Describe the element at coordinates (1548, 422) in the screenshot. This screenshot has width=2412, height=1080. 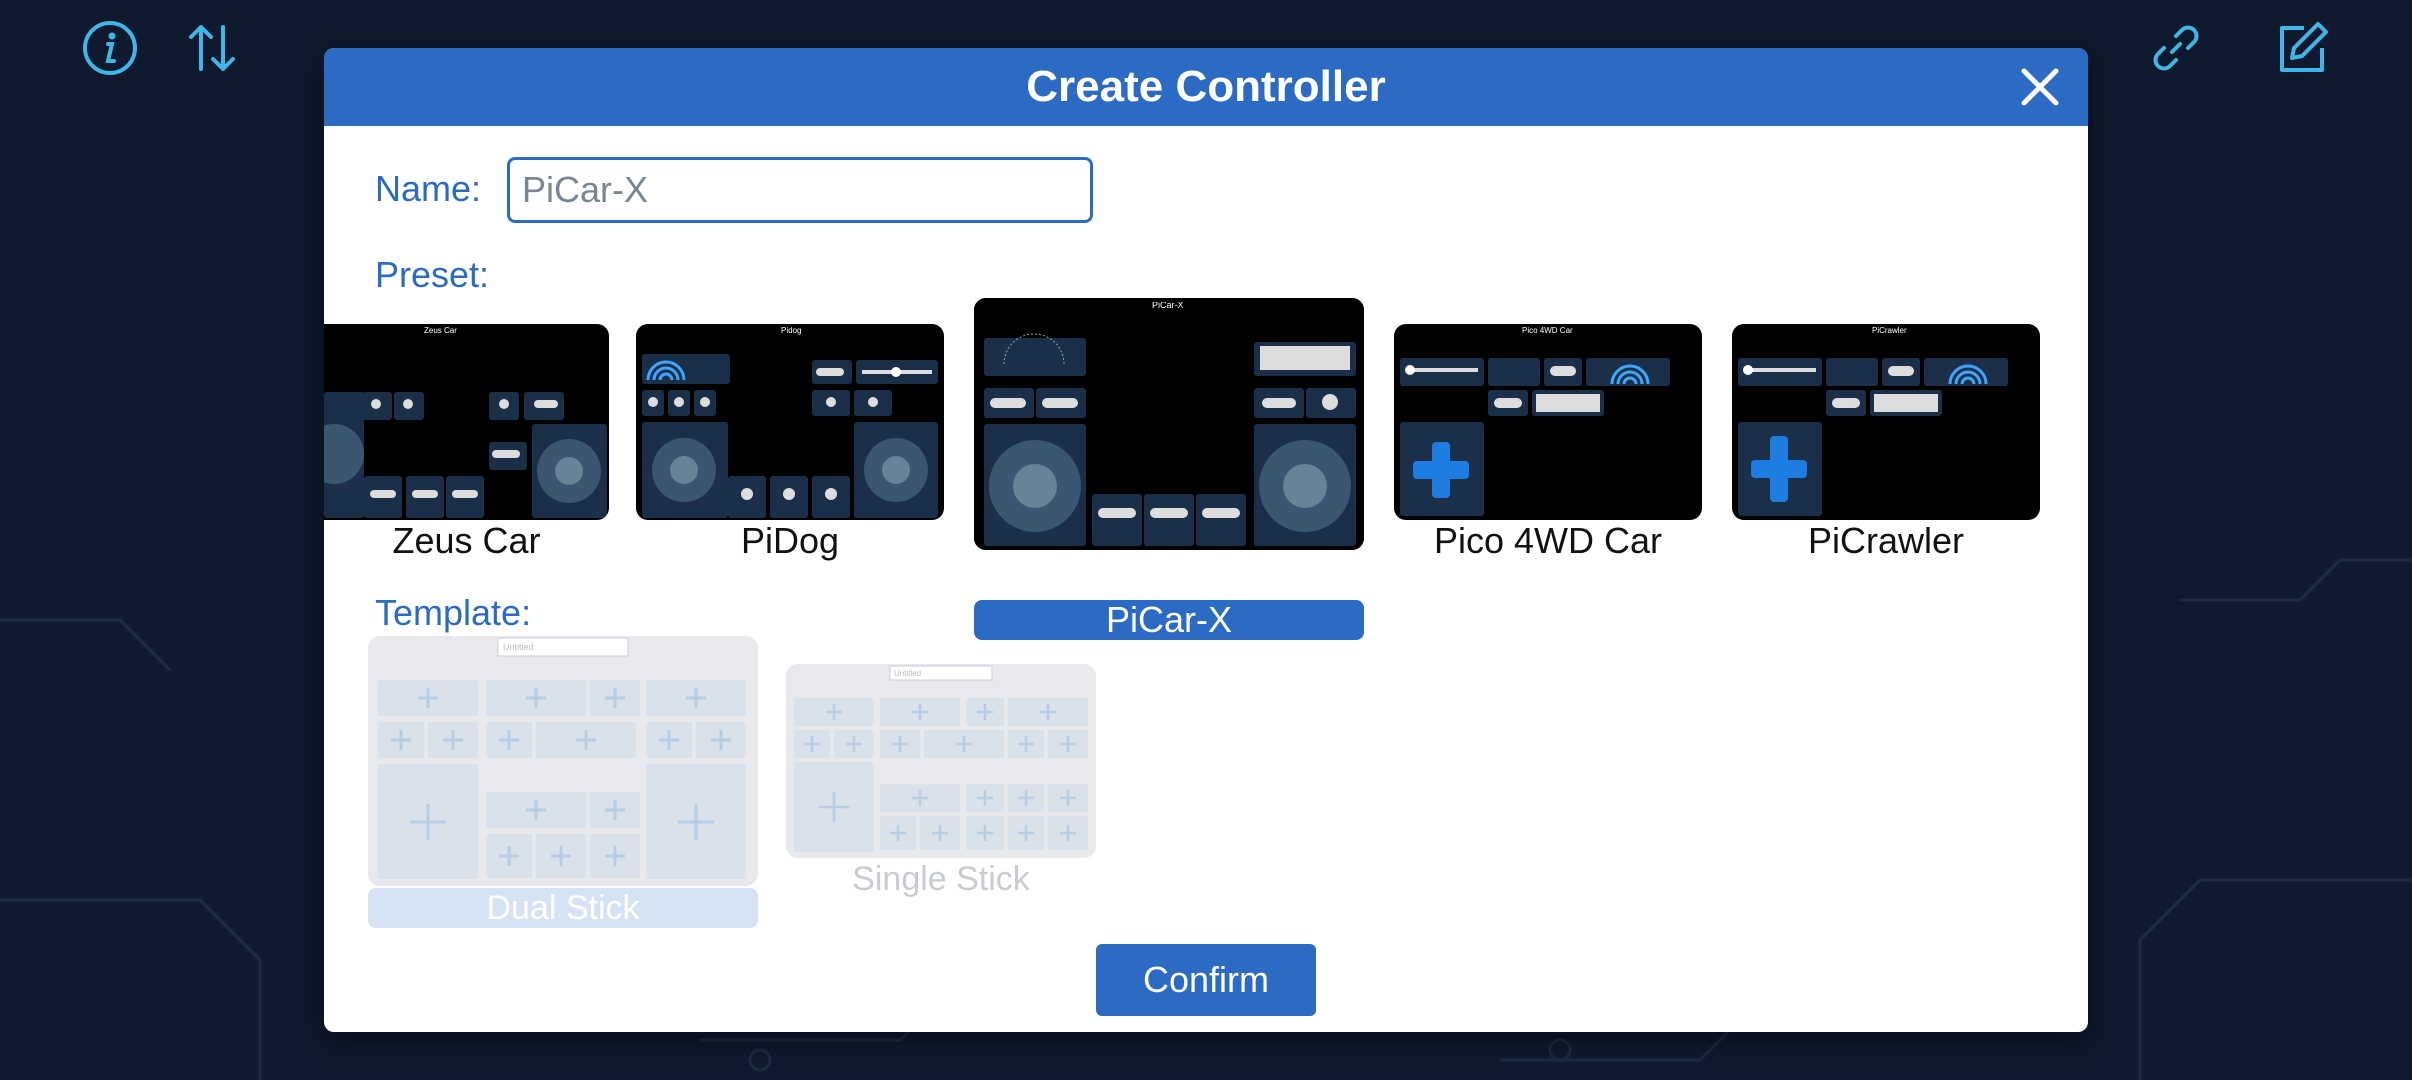
I see `preset-thumbnail: Pico 4WD Car` at that location.